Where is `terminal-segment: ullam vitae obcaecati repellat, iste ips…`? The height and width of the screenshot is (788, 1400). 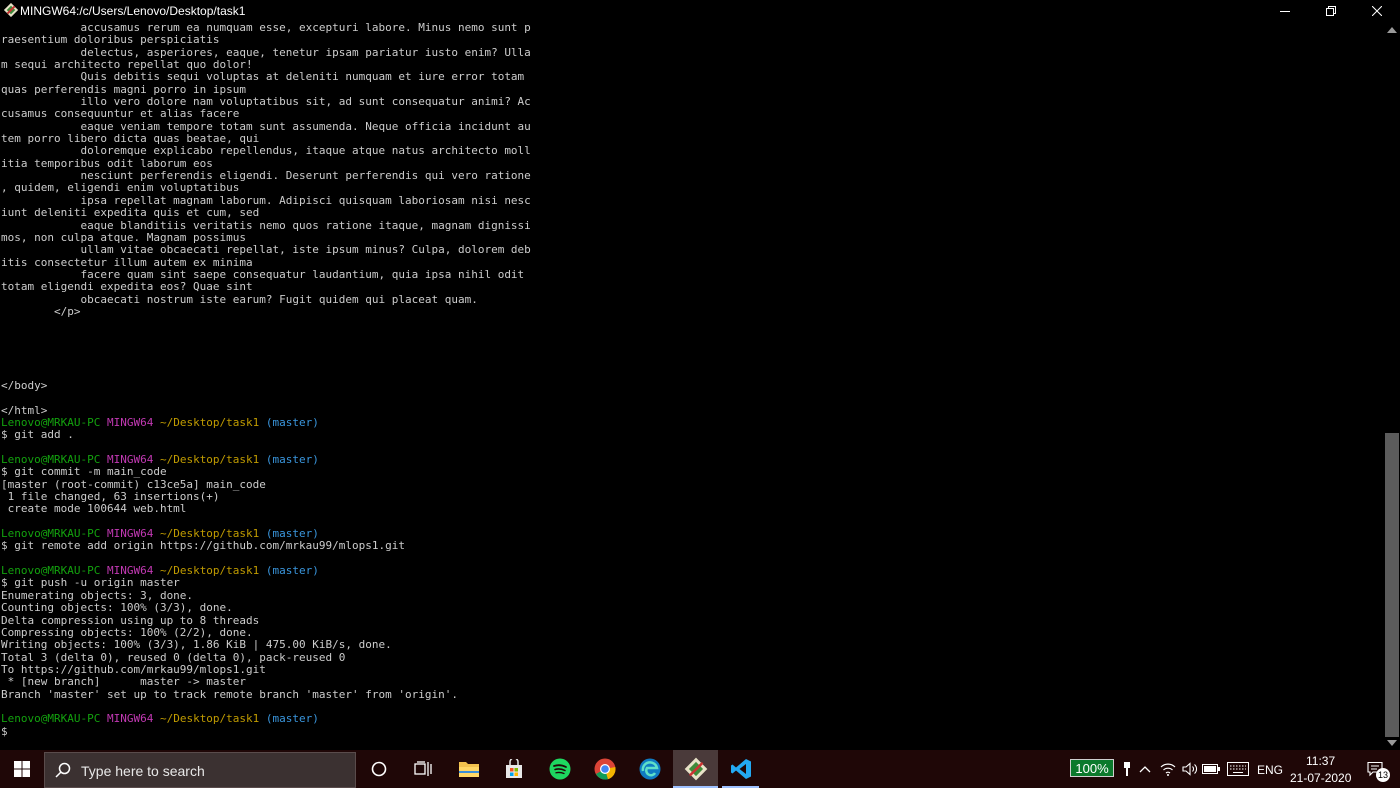 terminal-segment: ullam vitae obcaecati repellat, iste ips… is located at coordinates (266, 250).